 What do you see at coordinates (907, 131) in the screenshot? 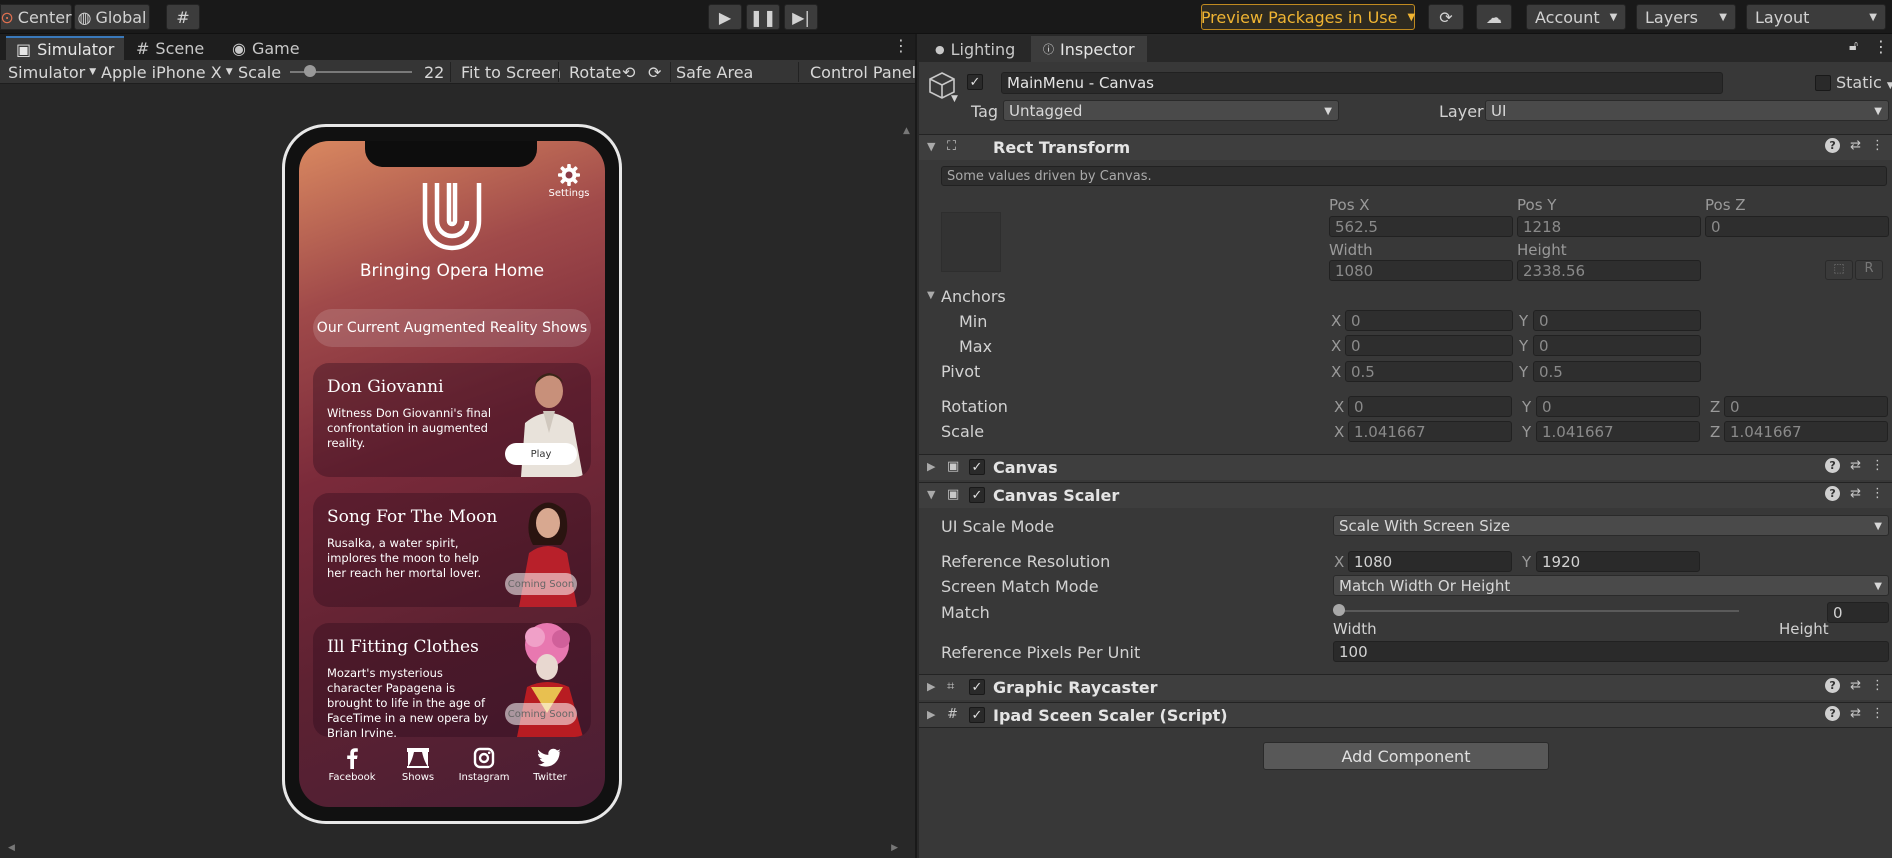
I see `scroll-up-icon: ▲` at bounding box center [907, 131].